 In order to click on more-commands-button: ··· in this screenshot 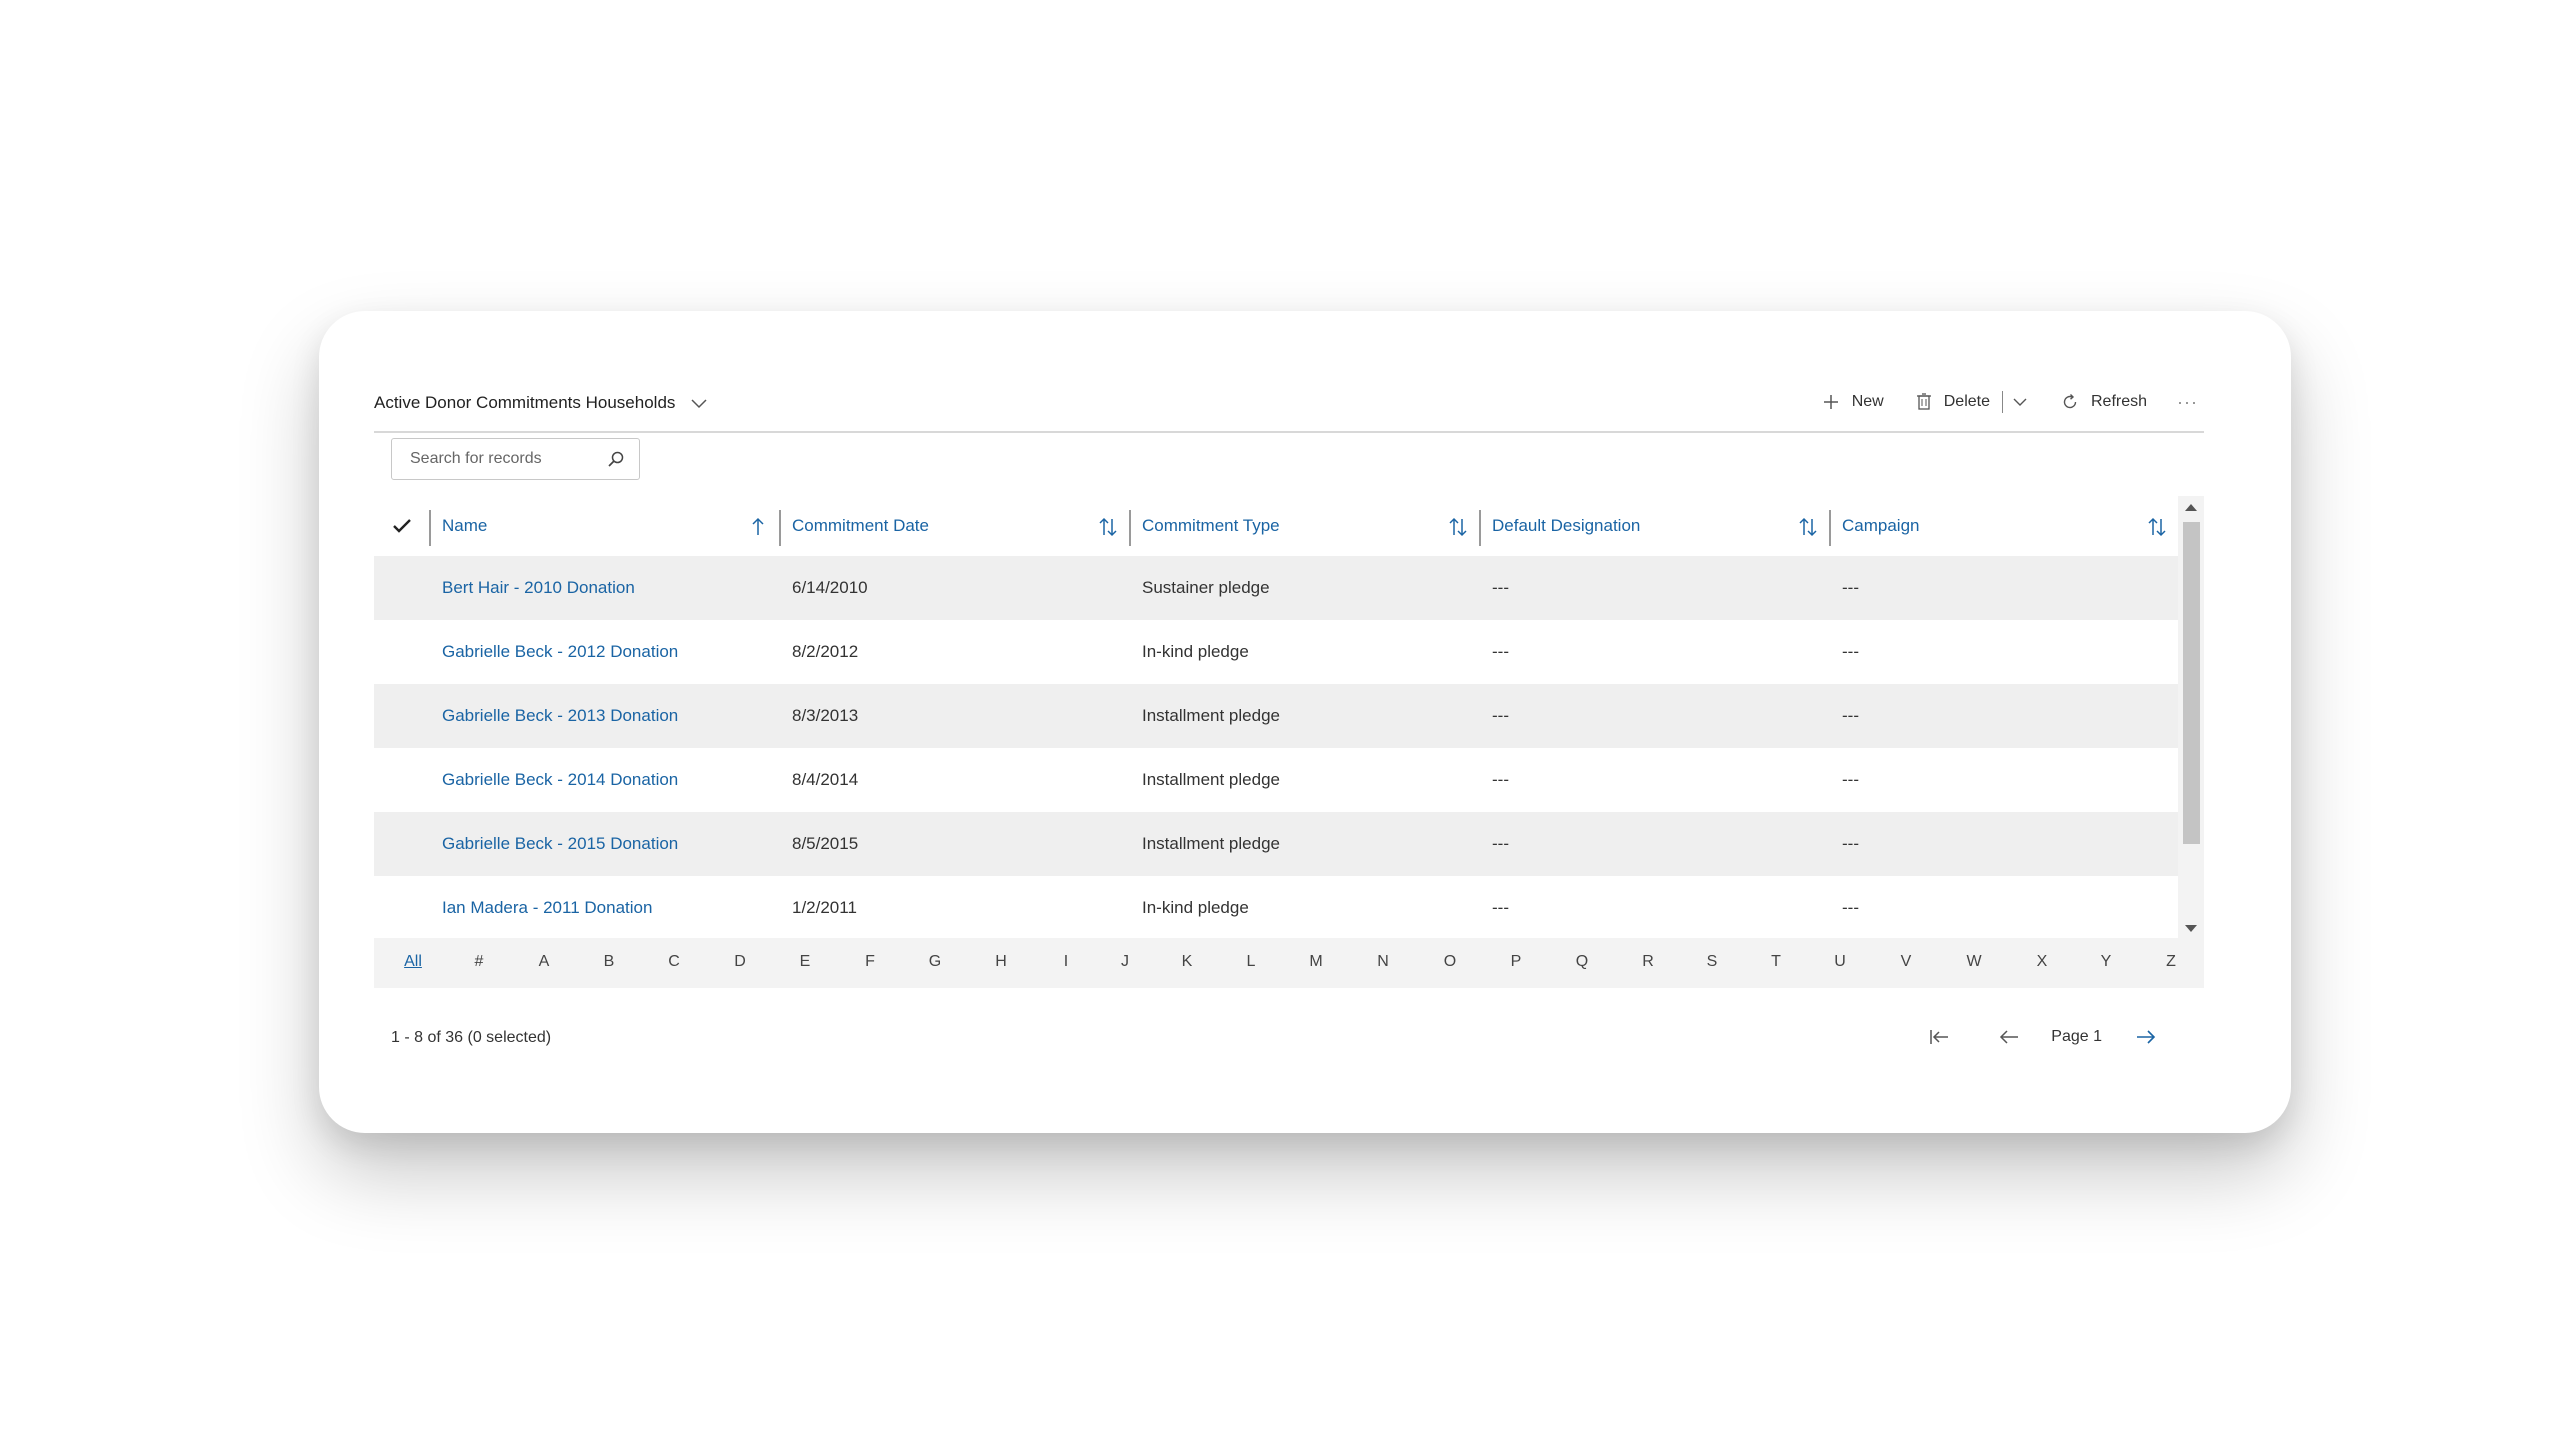, I will do `click(2181, 402)`.